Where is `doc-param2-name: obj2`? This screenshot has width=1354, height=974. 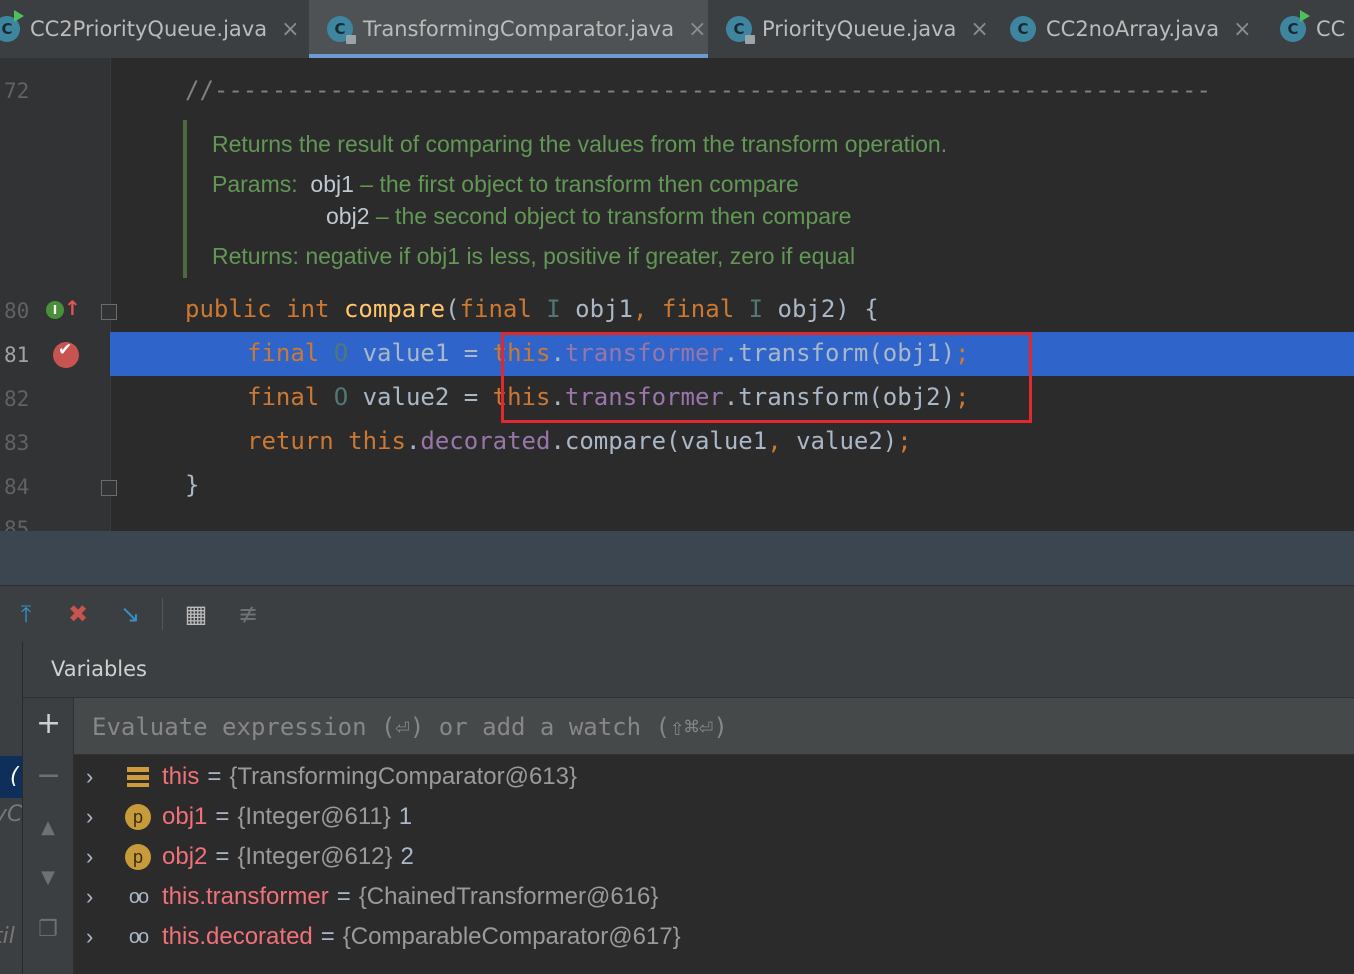
doc-param2-name: obj2 is located at coordinates (348, 216).